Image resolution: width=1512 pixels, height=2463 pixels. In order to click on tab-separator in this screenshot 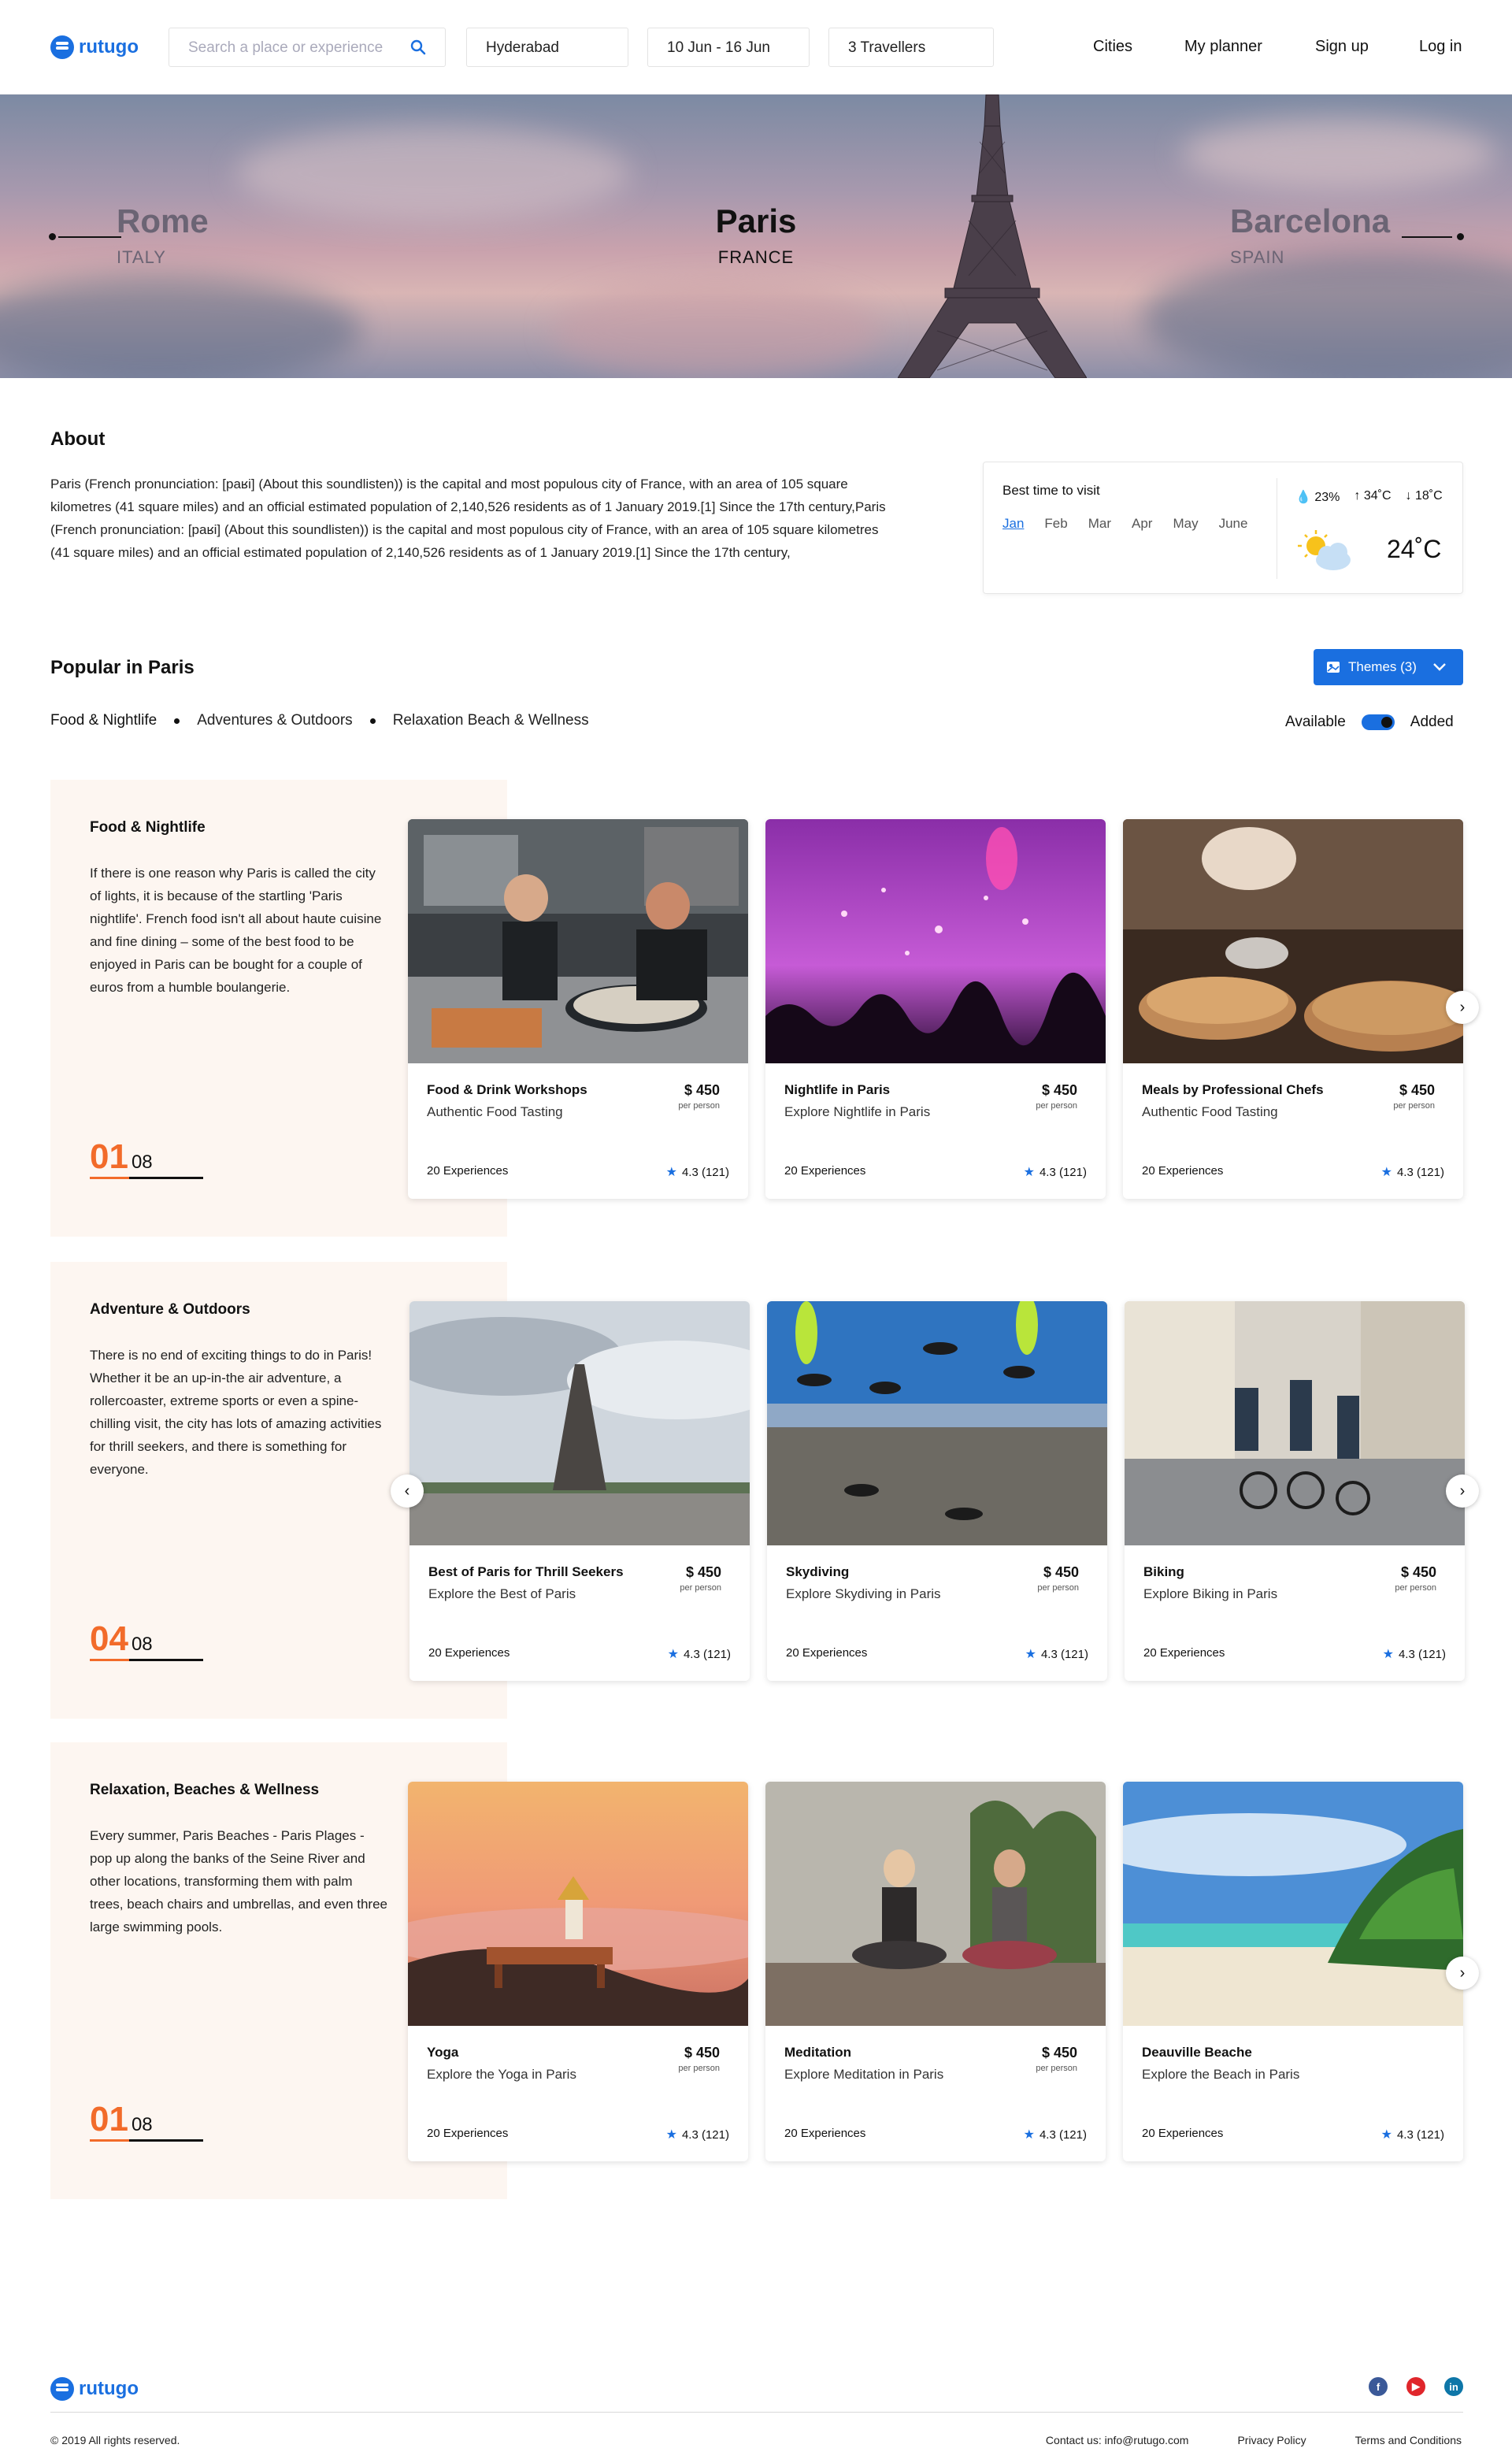, I will do `click(177, 721)`.